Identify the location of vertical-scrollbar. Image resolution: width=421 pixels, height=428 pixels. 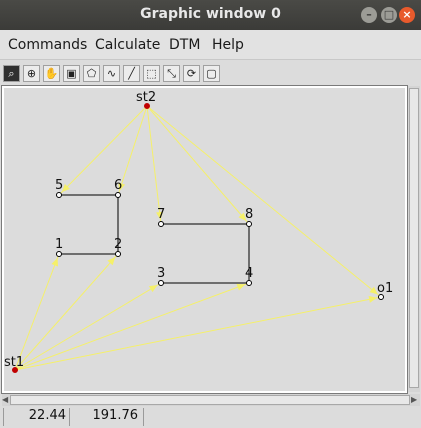
(414, 239).